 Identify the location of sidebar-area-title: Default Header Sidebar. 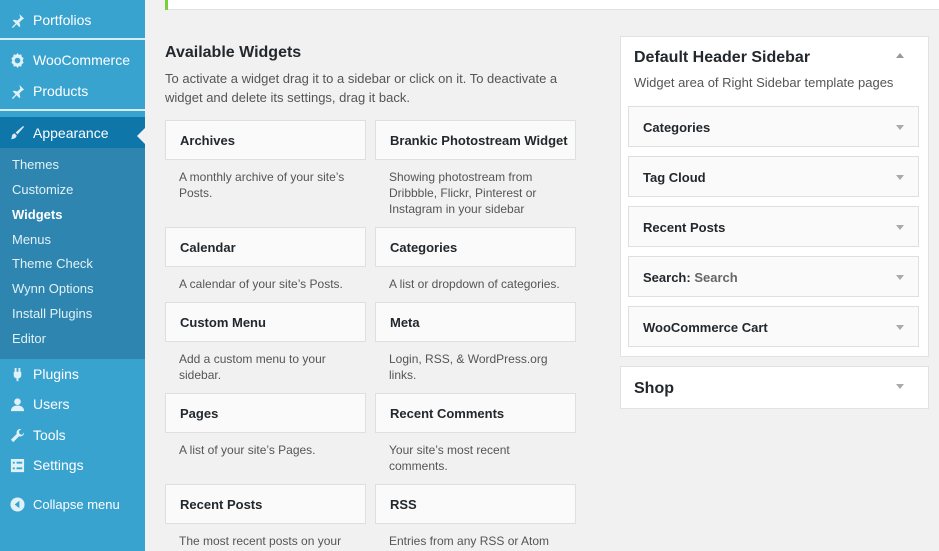
(722, 58).